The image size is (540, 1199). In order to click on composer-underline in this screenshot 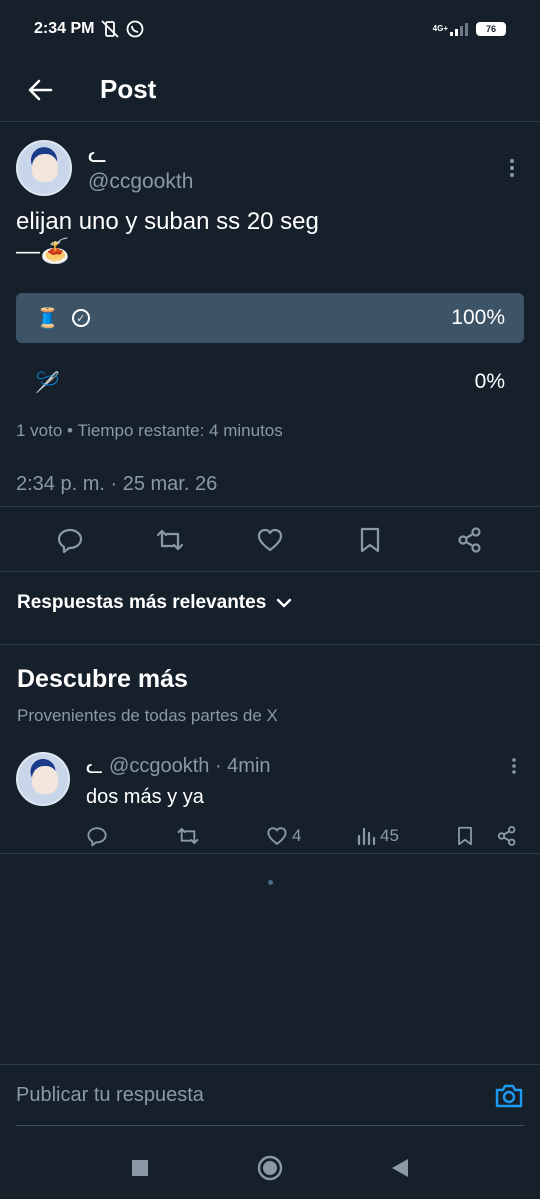, I will do `click(270, 1125)`.